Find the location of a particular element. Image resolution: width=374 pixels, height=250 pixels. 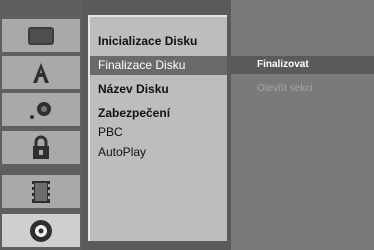

menu-item-disc-name: Název Disku is located at coordinates (158, 89).